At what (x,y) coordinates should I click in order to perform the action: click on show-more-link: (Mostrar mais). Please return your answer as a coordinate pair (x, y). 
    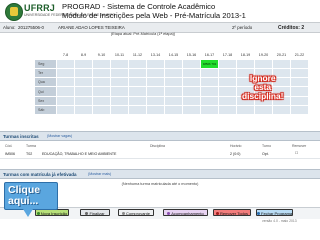
    Looking at the image, I should click on (99, 174).